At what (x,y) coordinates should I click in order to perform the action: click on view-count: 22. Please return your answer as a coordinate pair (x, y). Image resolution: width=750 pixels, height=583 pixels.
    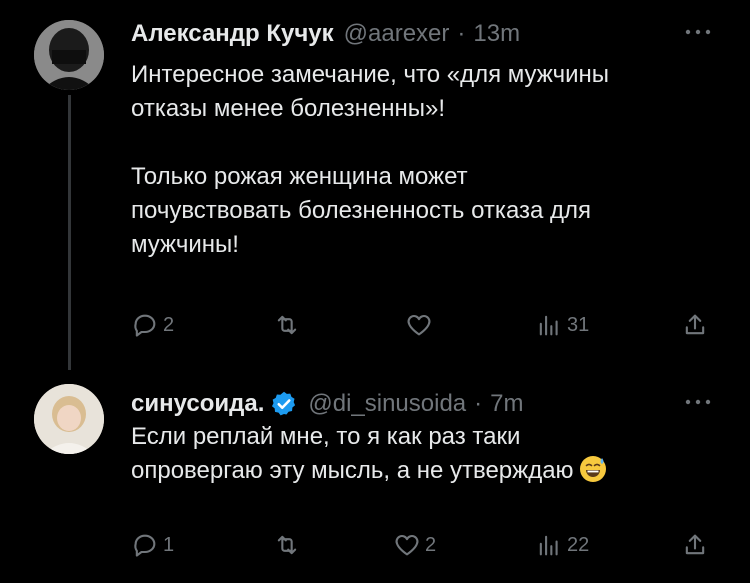
    Looking at the image, I should click on (578, 544).